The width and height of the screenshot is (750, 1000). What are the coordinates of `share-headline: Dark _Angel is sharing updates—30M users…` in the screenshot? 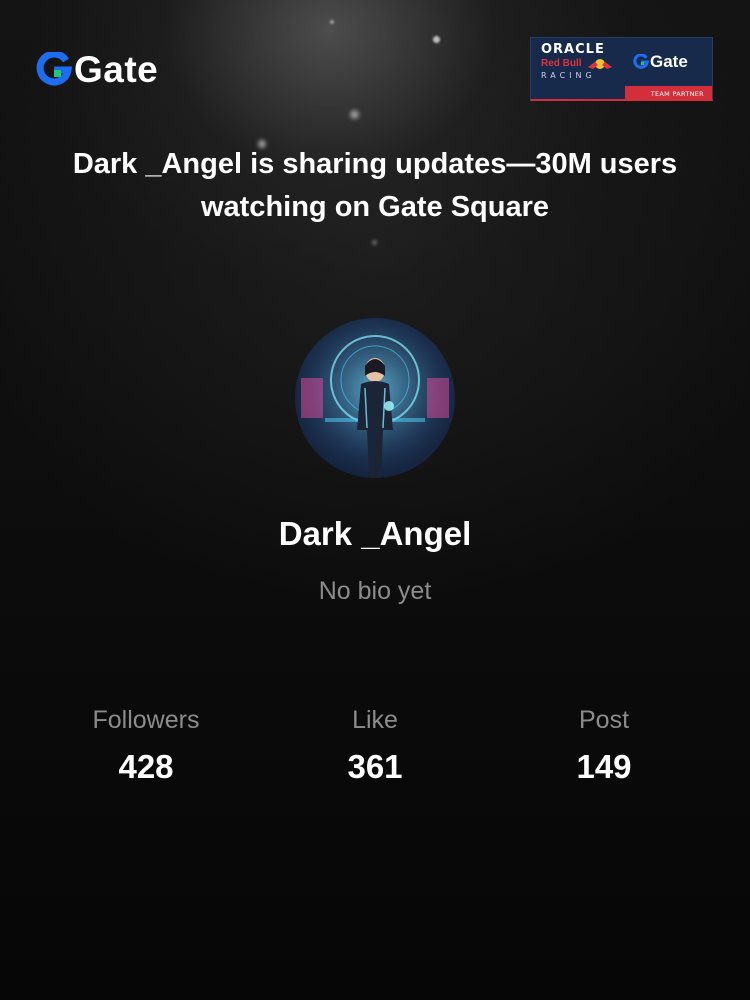 It's located at (375, 185).